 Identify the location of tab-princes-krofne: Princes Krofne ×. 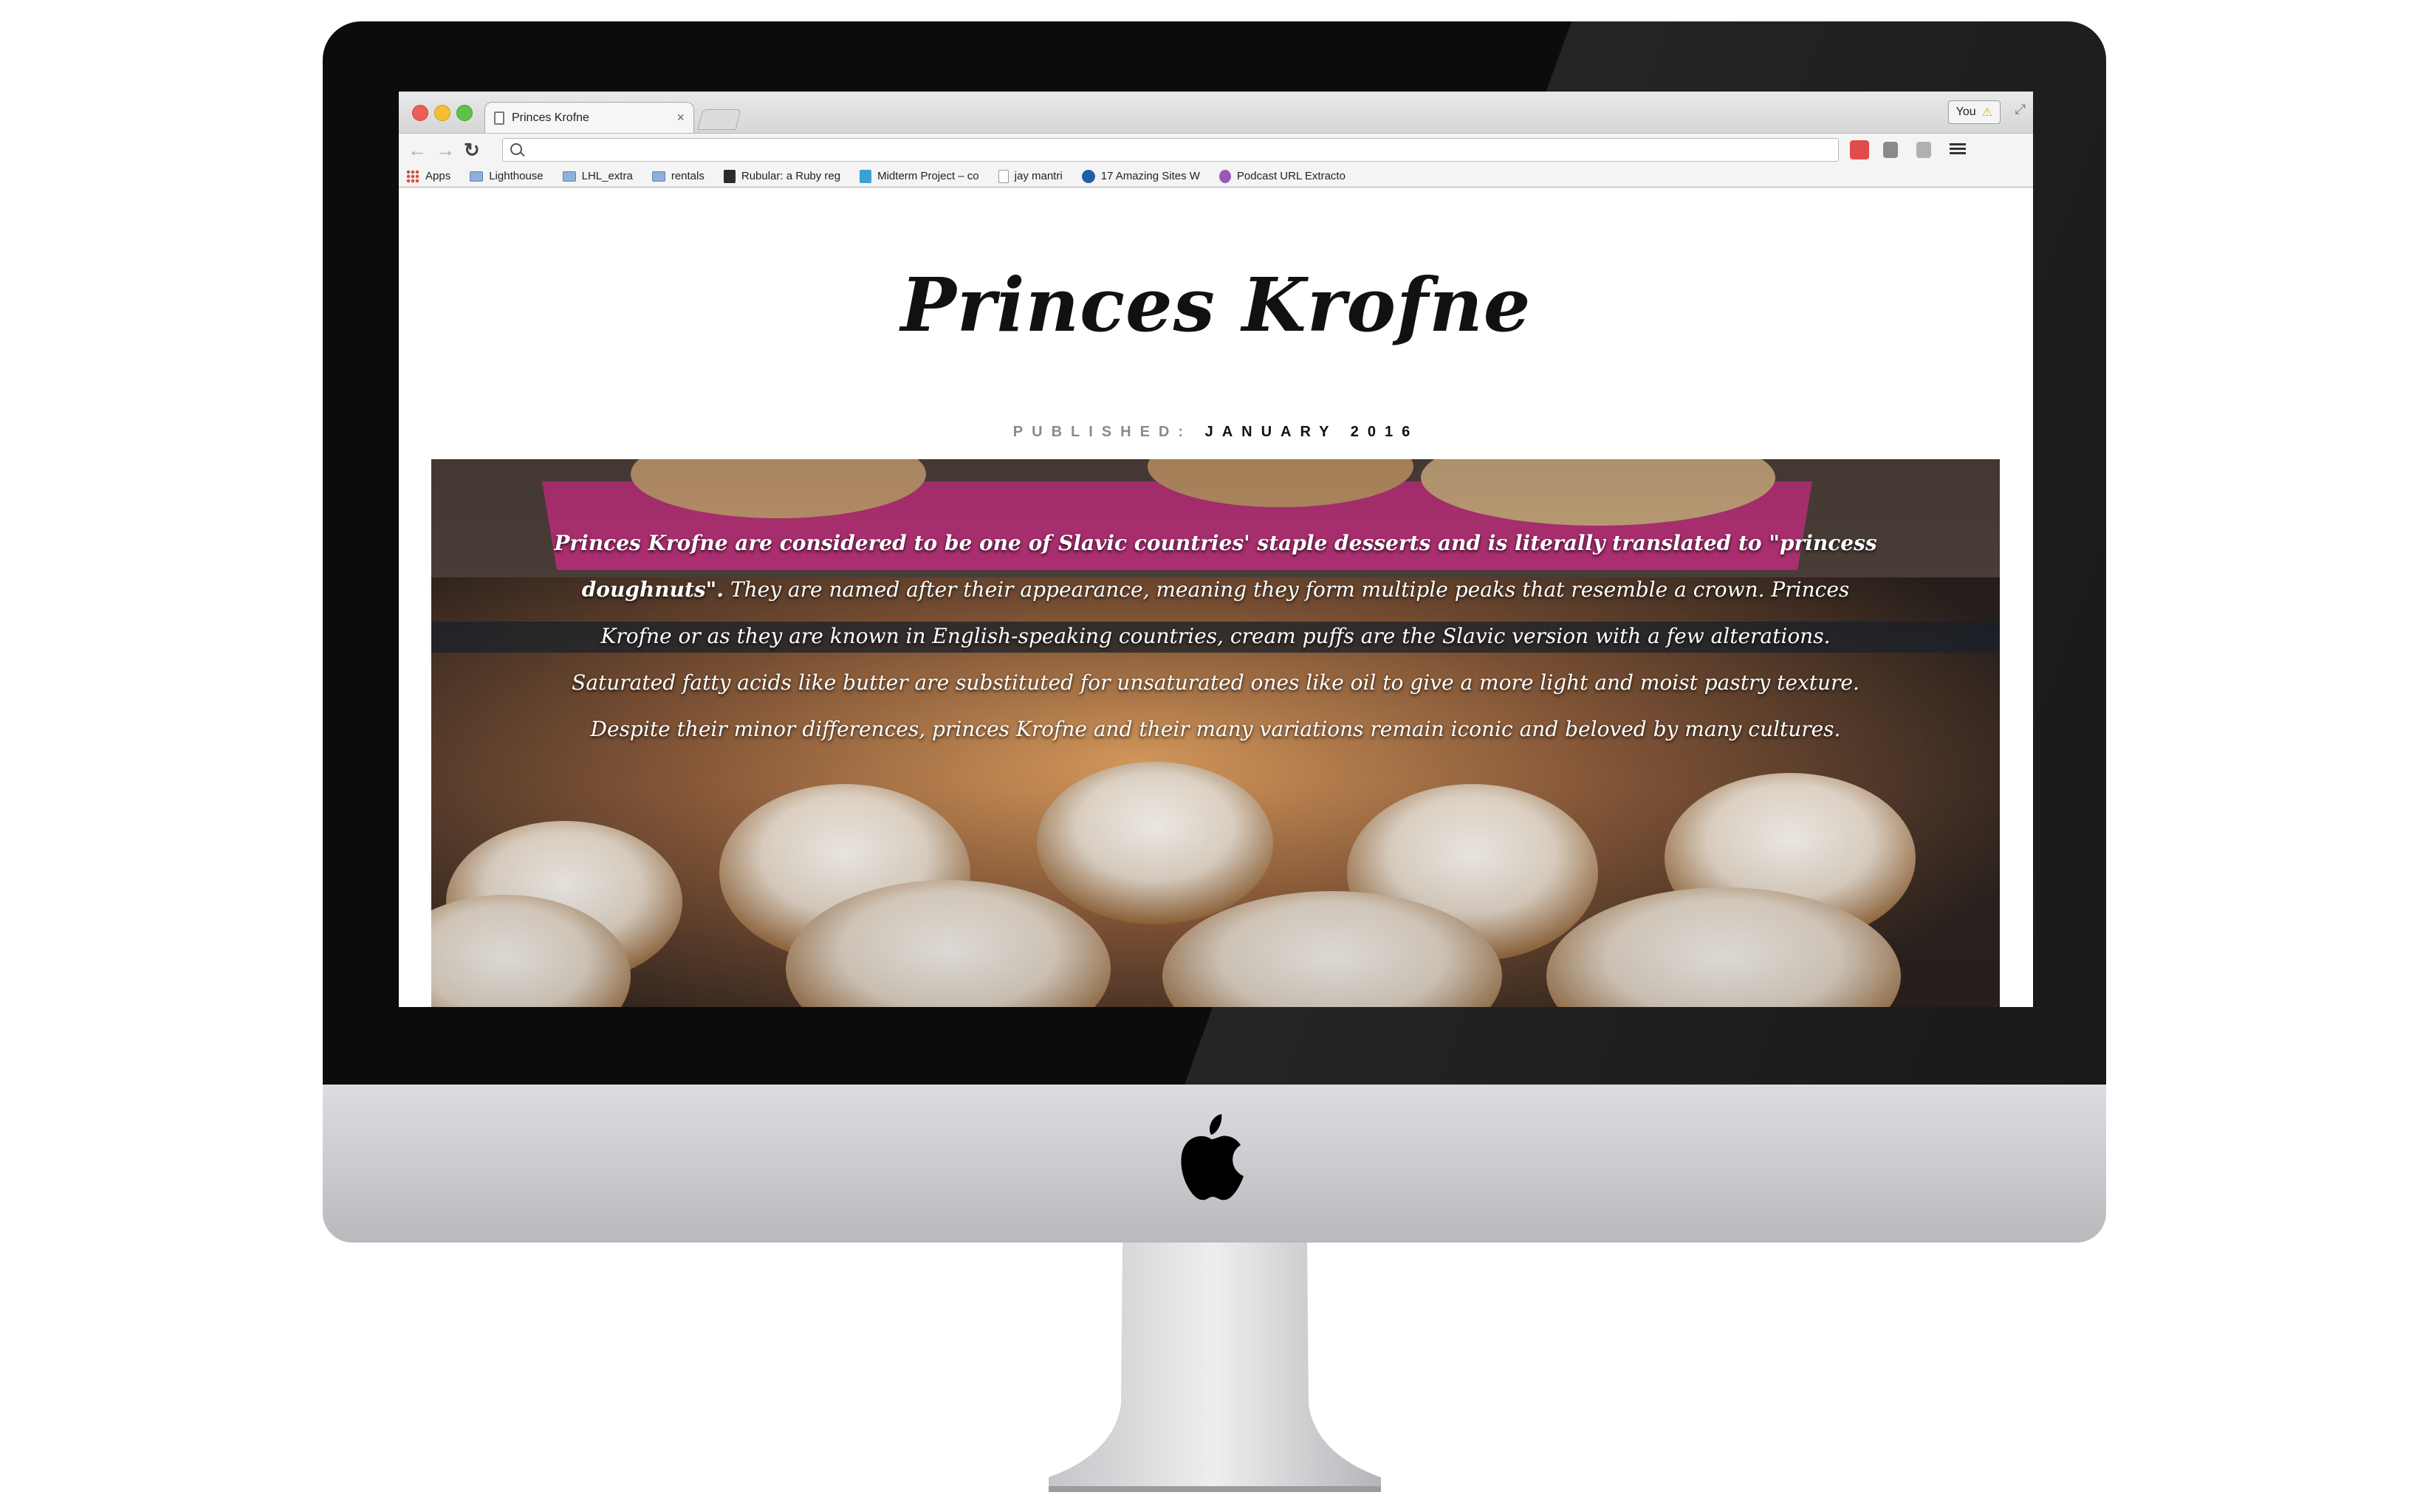
(589, 117).